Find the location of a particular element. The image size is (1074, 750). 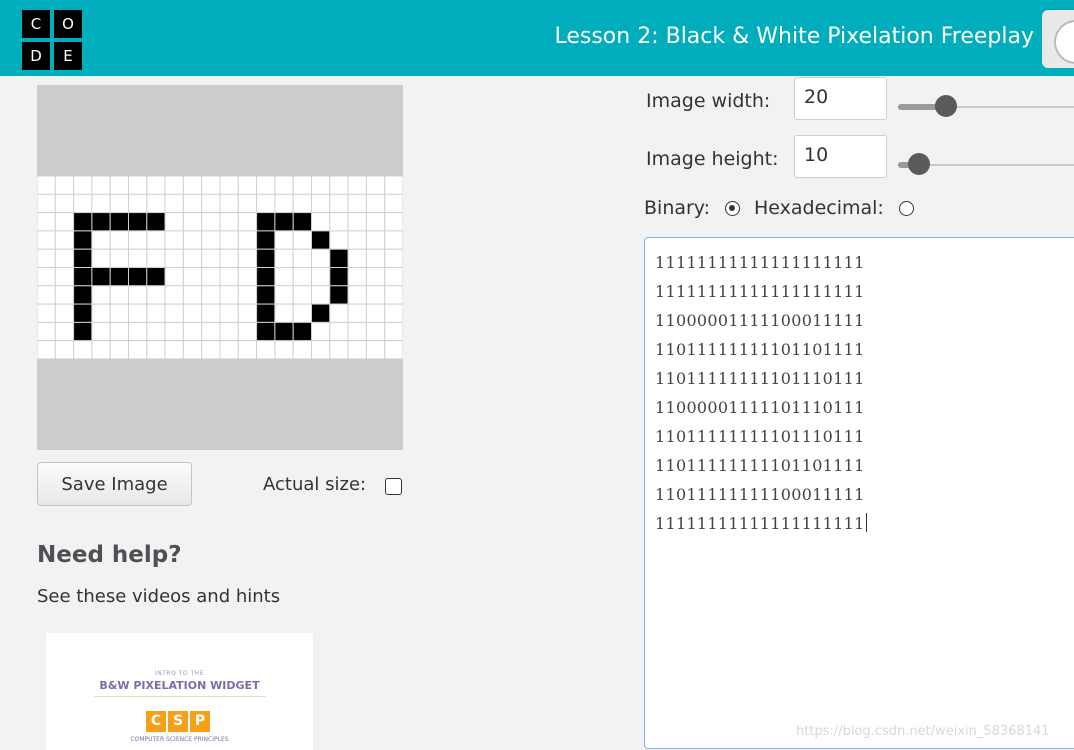

actual-size-checkbox is located at coordinates (393, 486).